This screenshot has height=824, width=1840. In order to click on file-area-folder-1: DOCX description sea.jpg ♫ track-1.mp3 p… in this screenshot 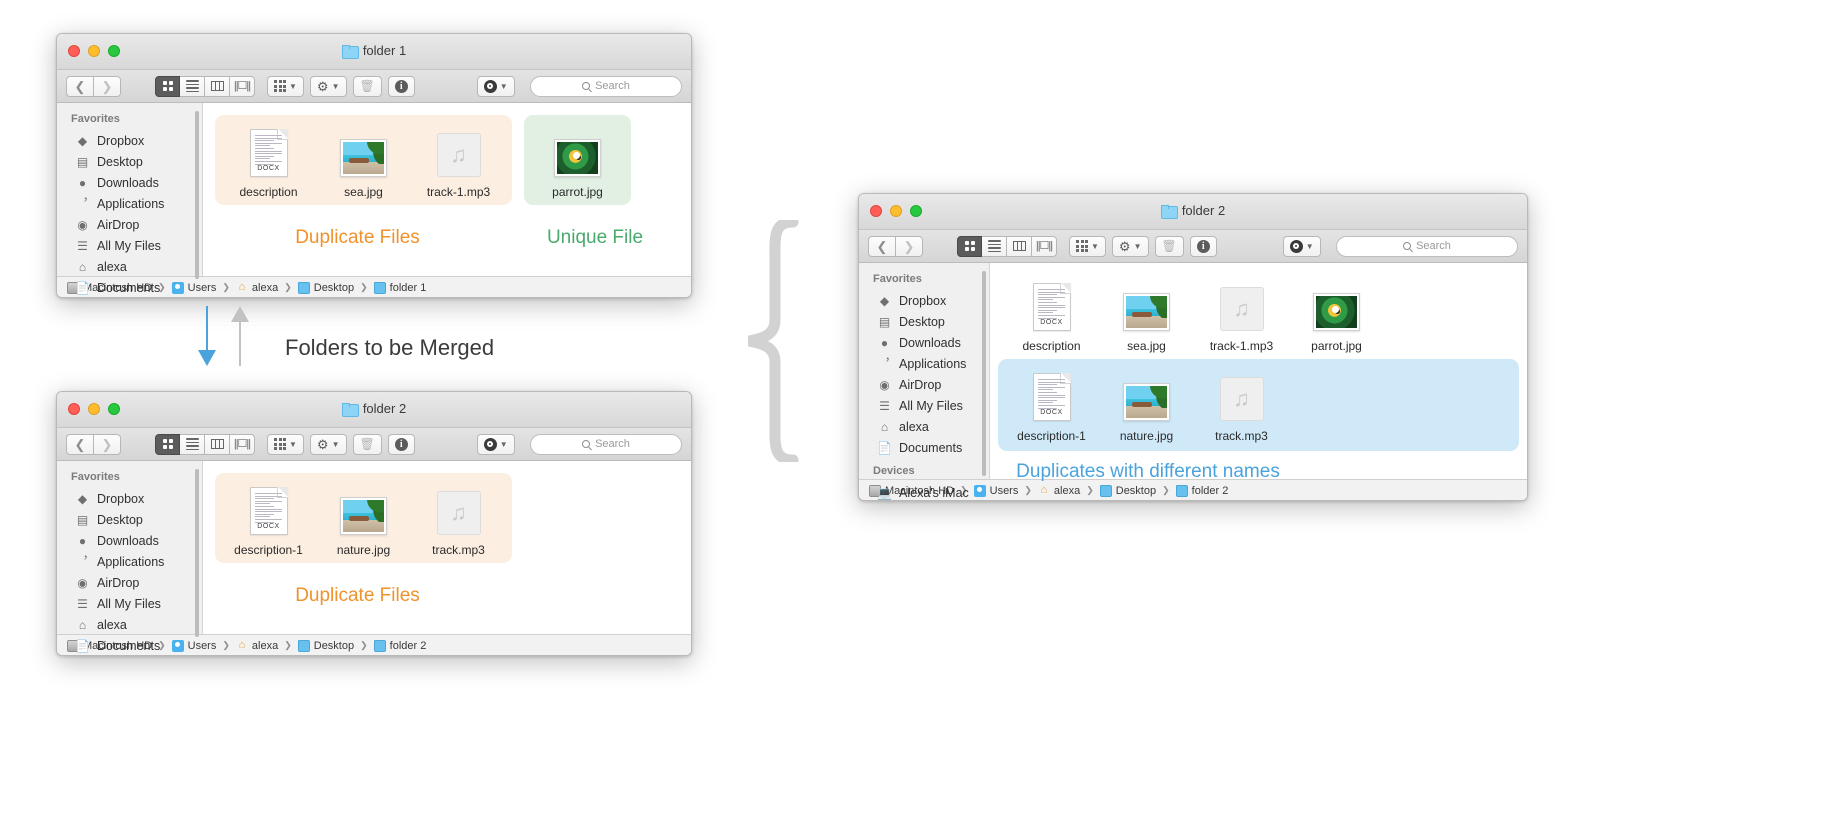, I will do `click(447, 189)`.